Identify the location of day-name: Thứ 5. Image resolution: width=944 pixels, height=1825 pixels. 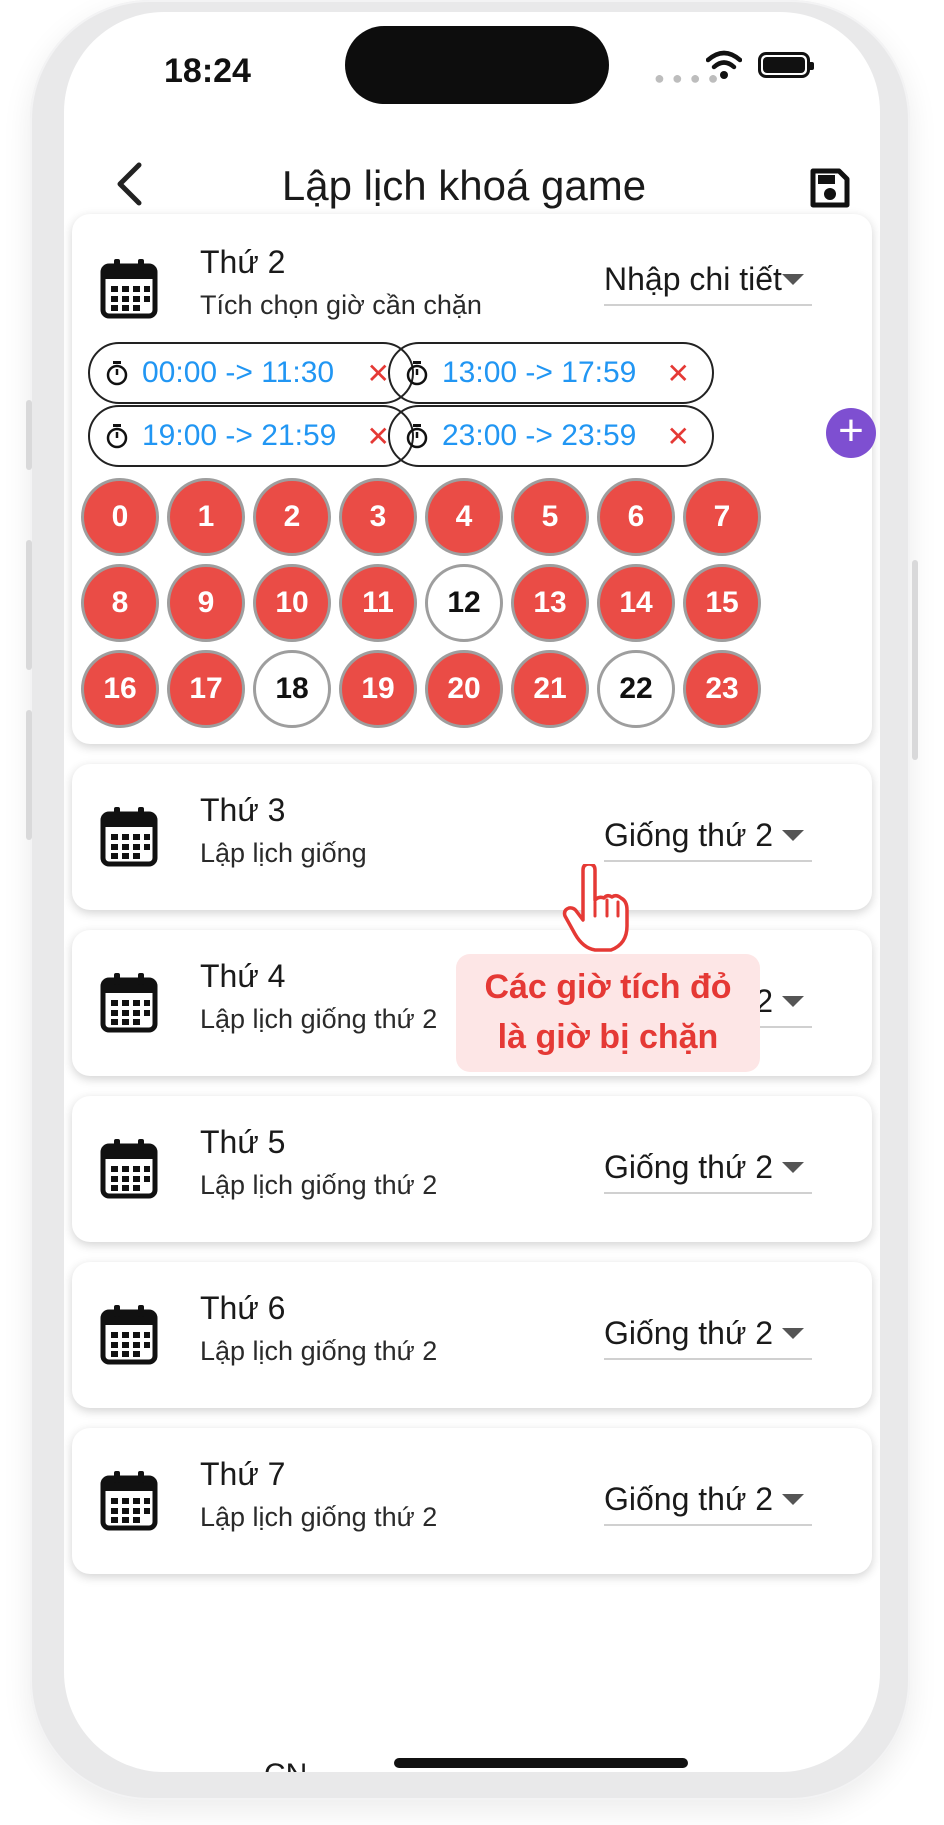
(243, 1142).